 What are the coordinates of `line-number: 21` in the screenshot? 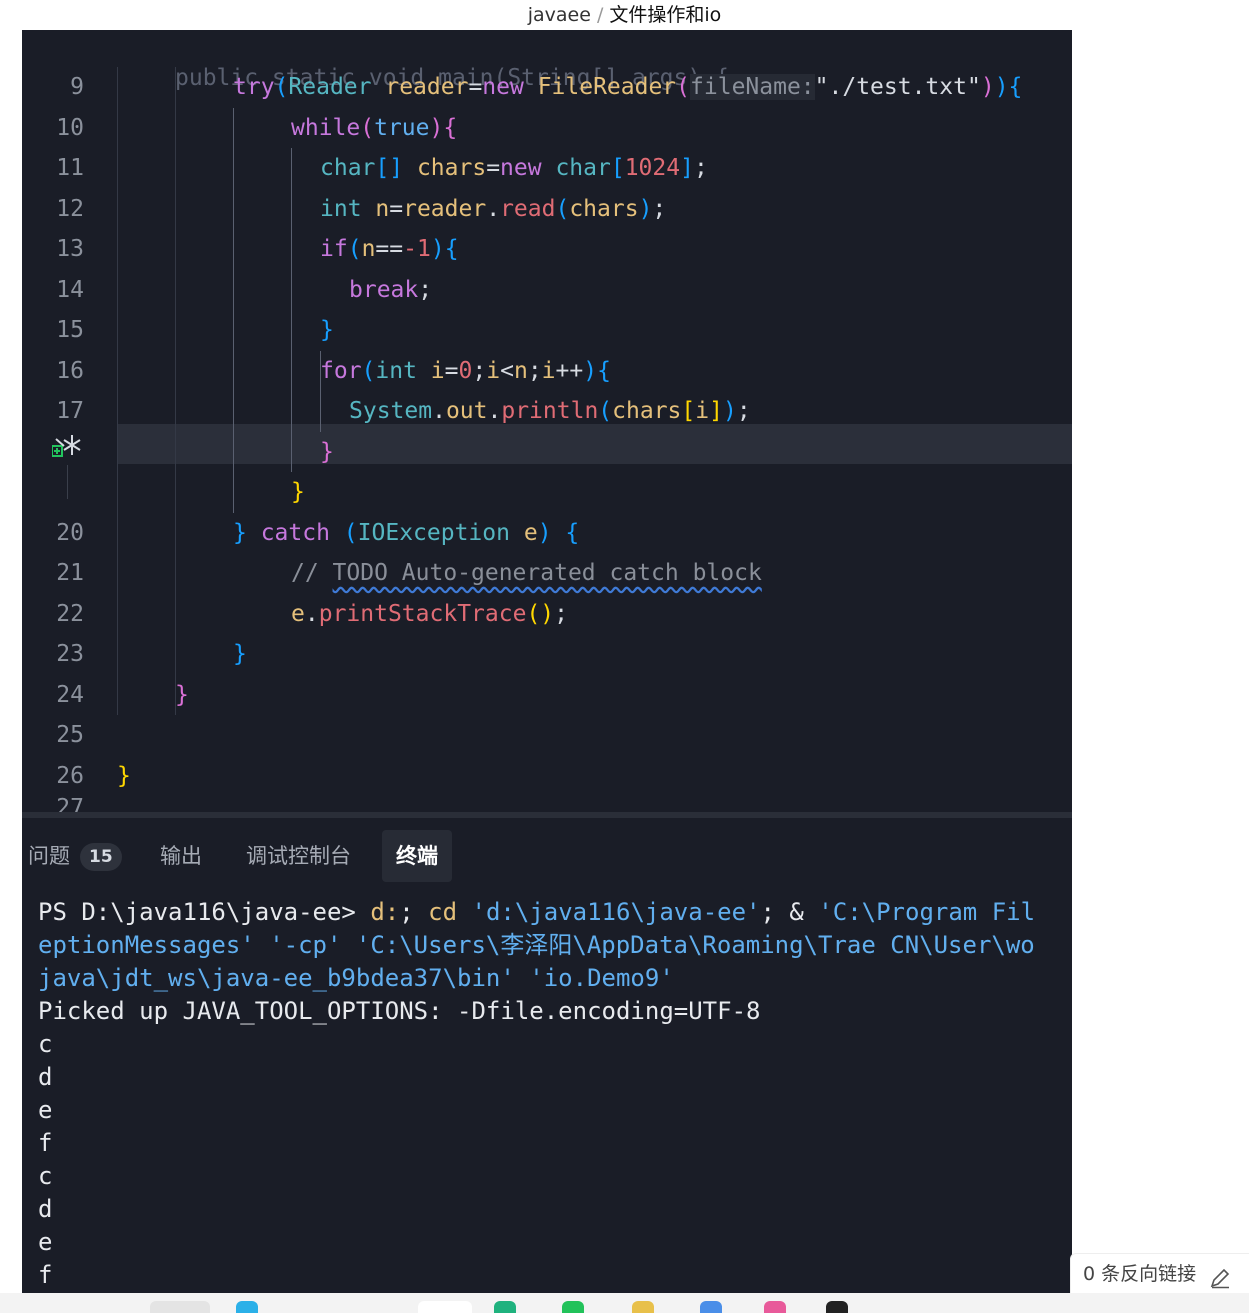 It's located at (70, 573).